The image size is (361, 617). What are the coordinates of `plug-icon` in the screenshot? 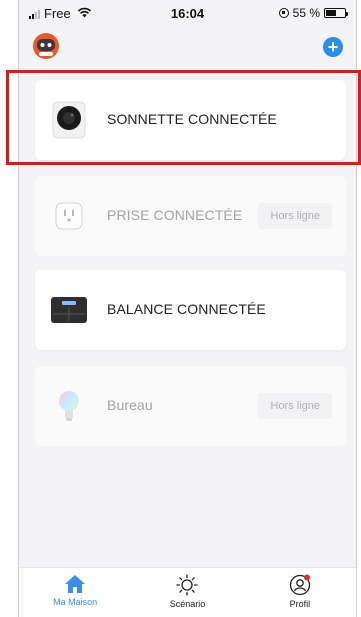 It's located at (69, 216).